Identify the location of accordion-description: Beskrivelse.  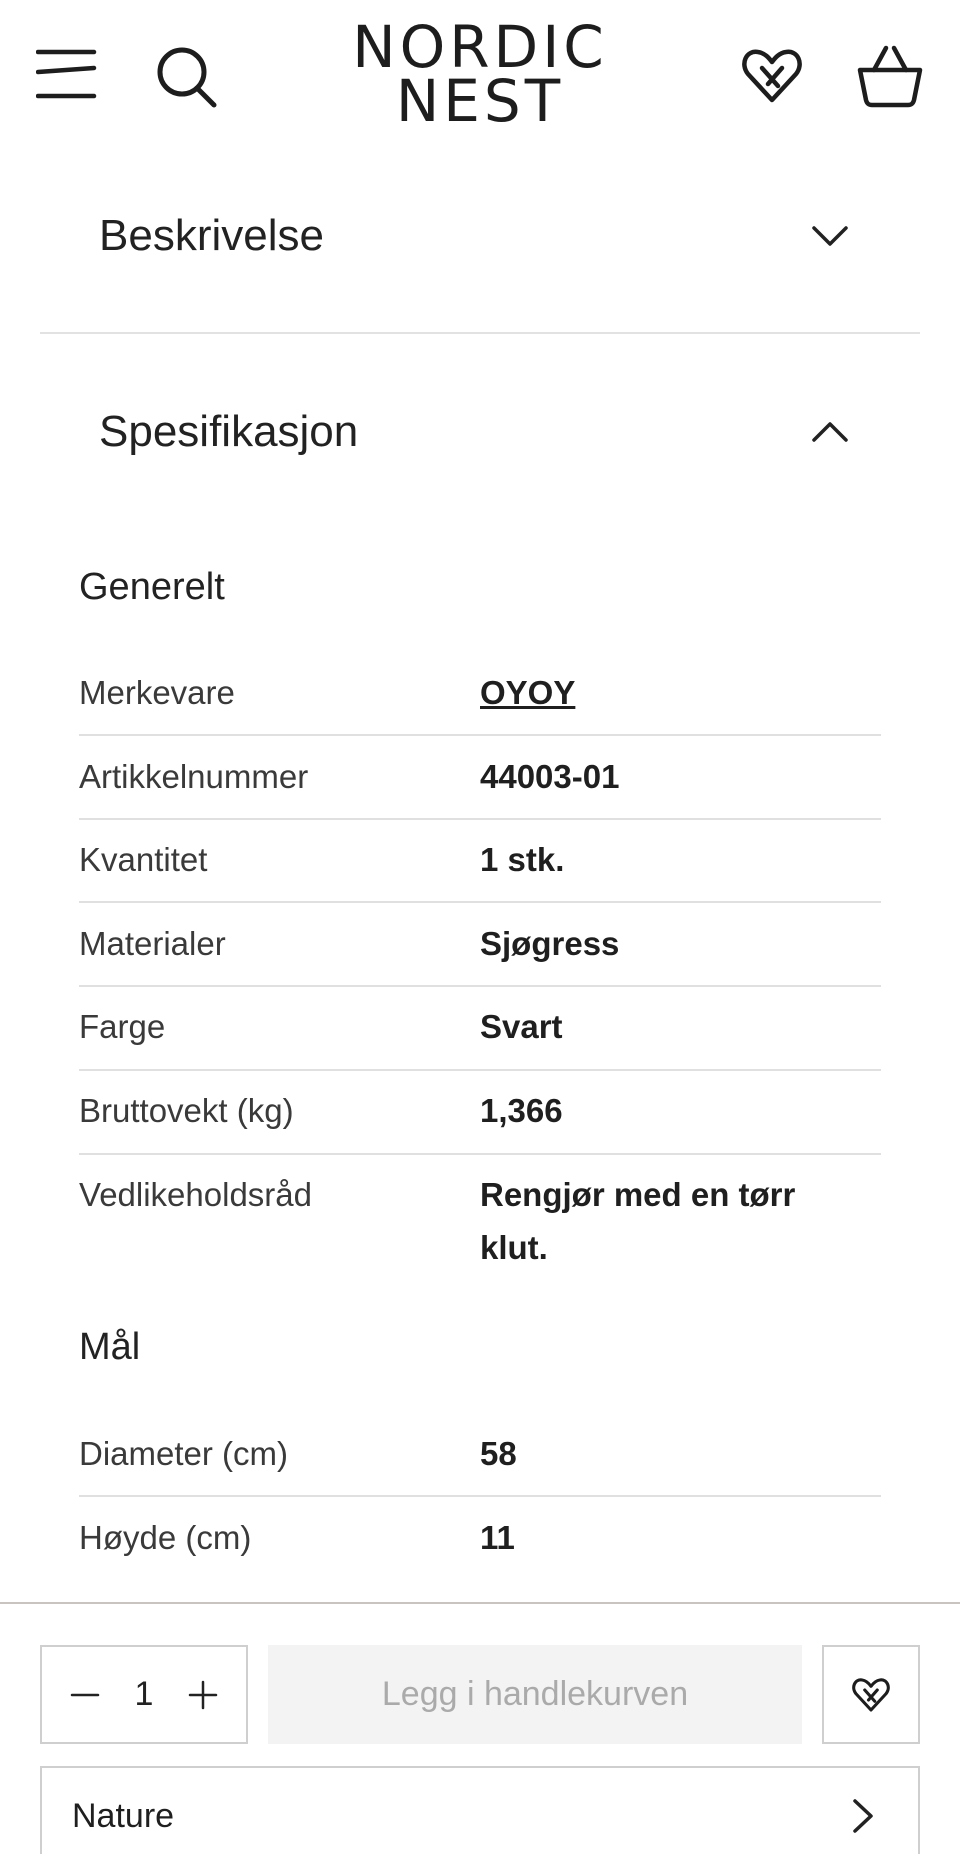
(480, 236).